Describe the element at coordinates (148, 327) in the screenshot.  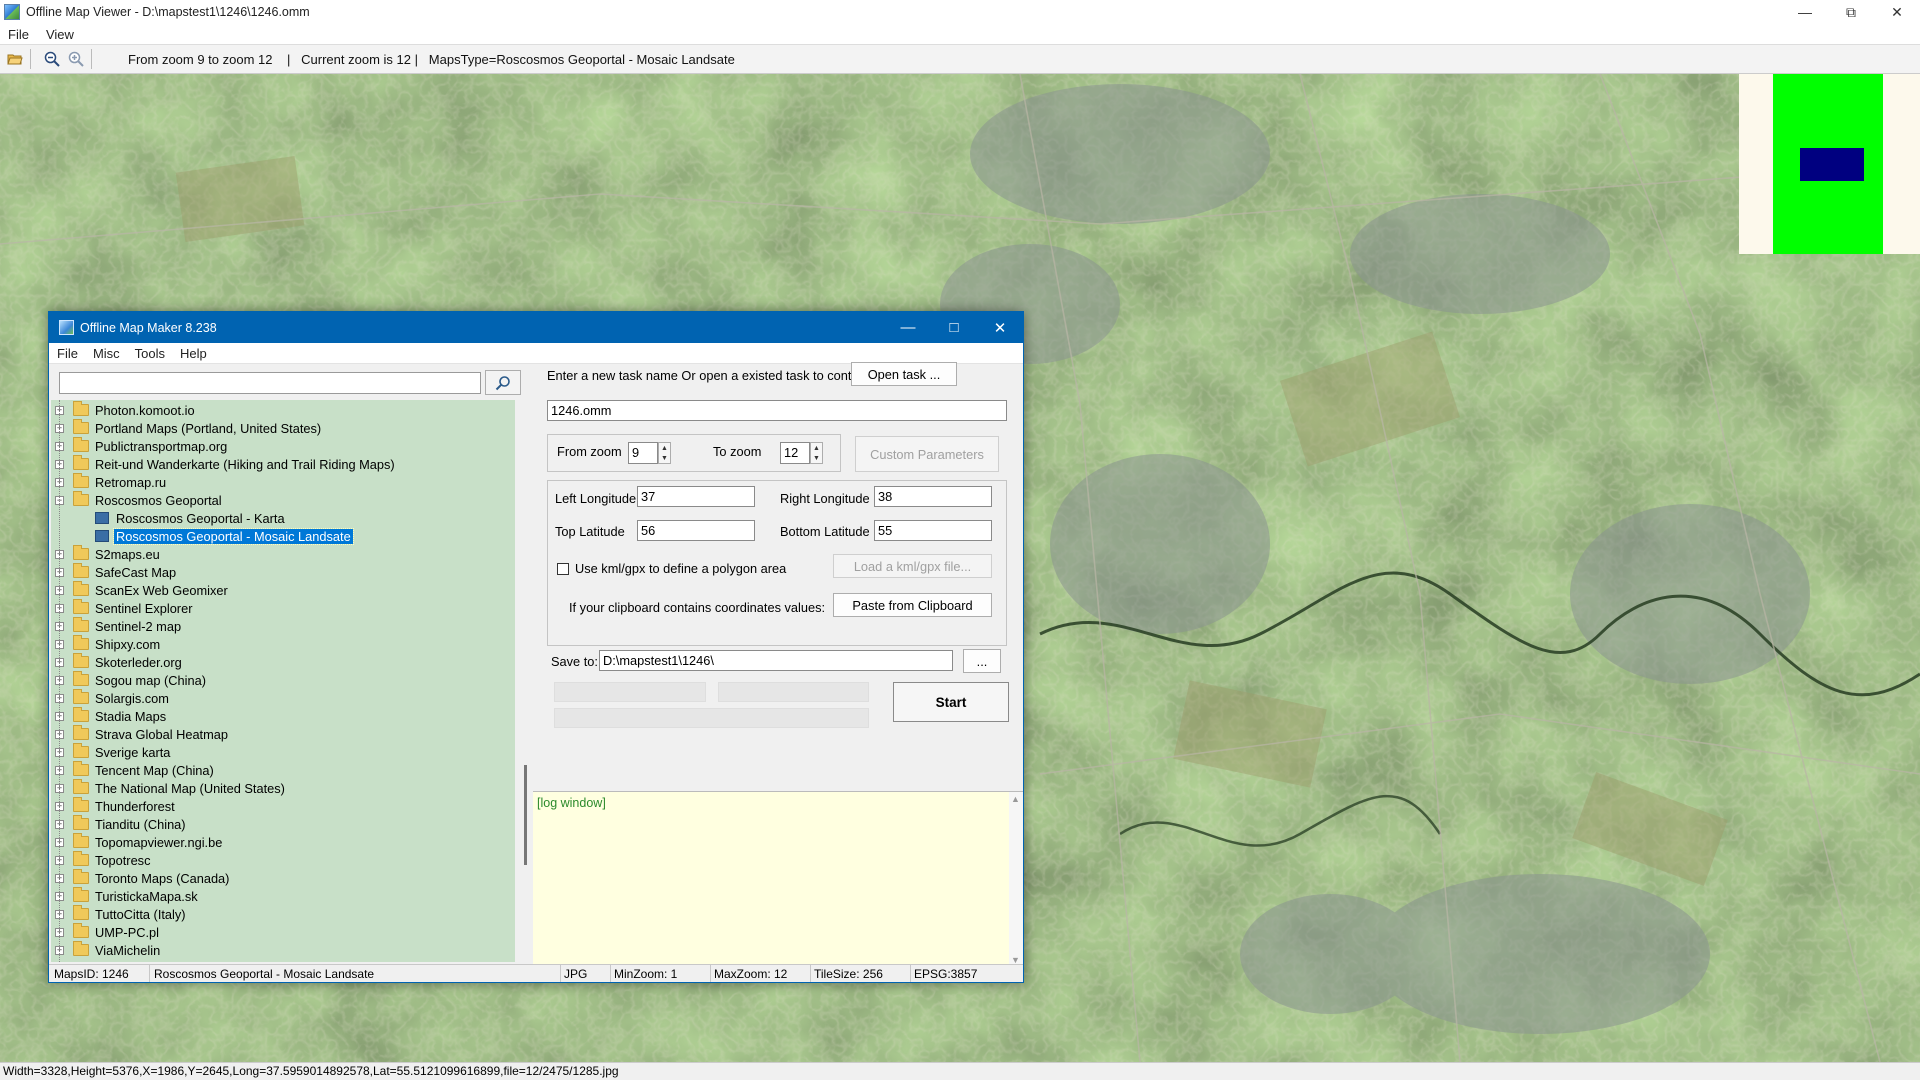
I see `dialog-title: Offline Map Maker 8.238` at that location.